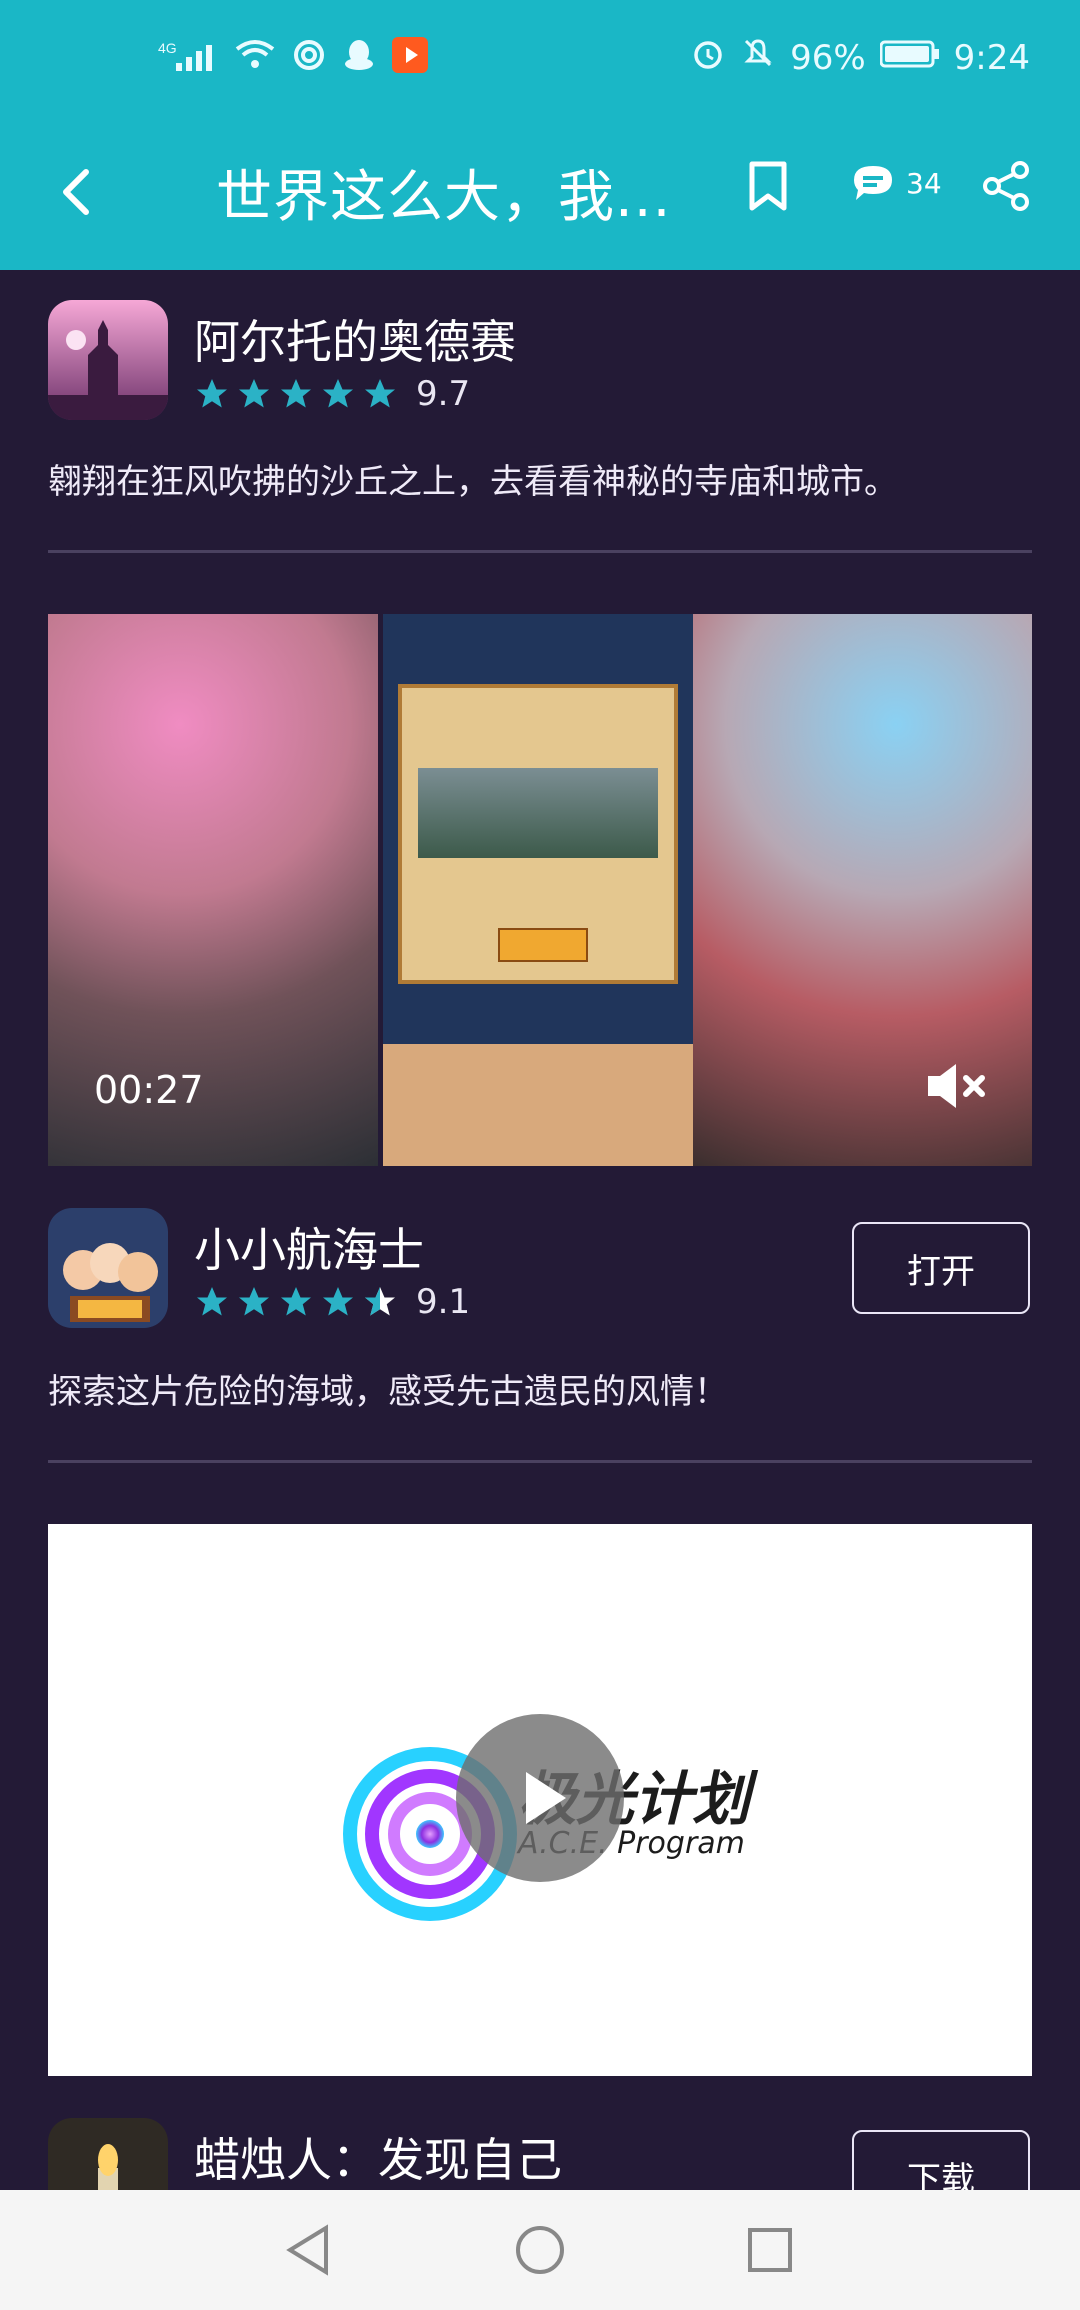 Image resolution: width=1080 pixels, height=2310 pixels. What do you see at coordinates (359, 59) in the screenshot?
I see `qq-icon` at bounding box center [359, 59].